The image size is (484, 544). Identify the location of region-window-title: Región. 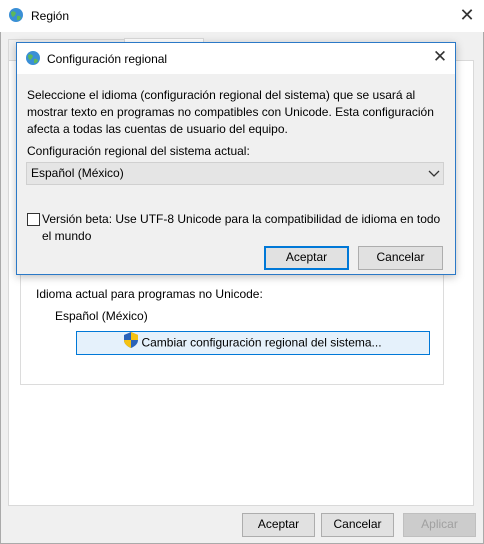
(50, 16).